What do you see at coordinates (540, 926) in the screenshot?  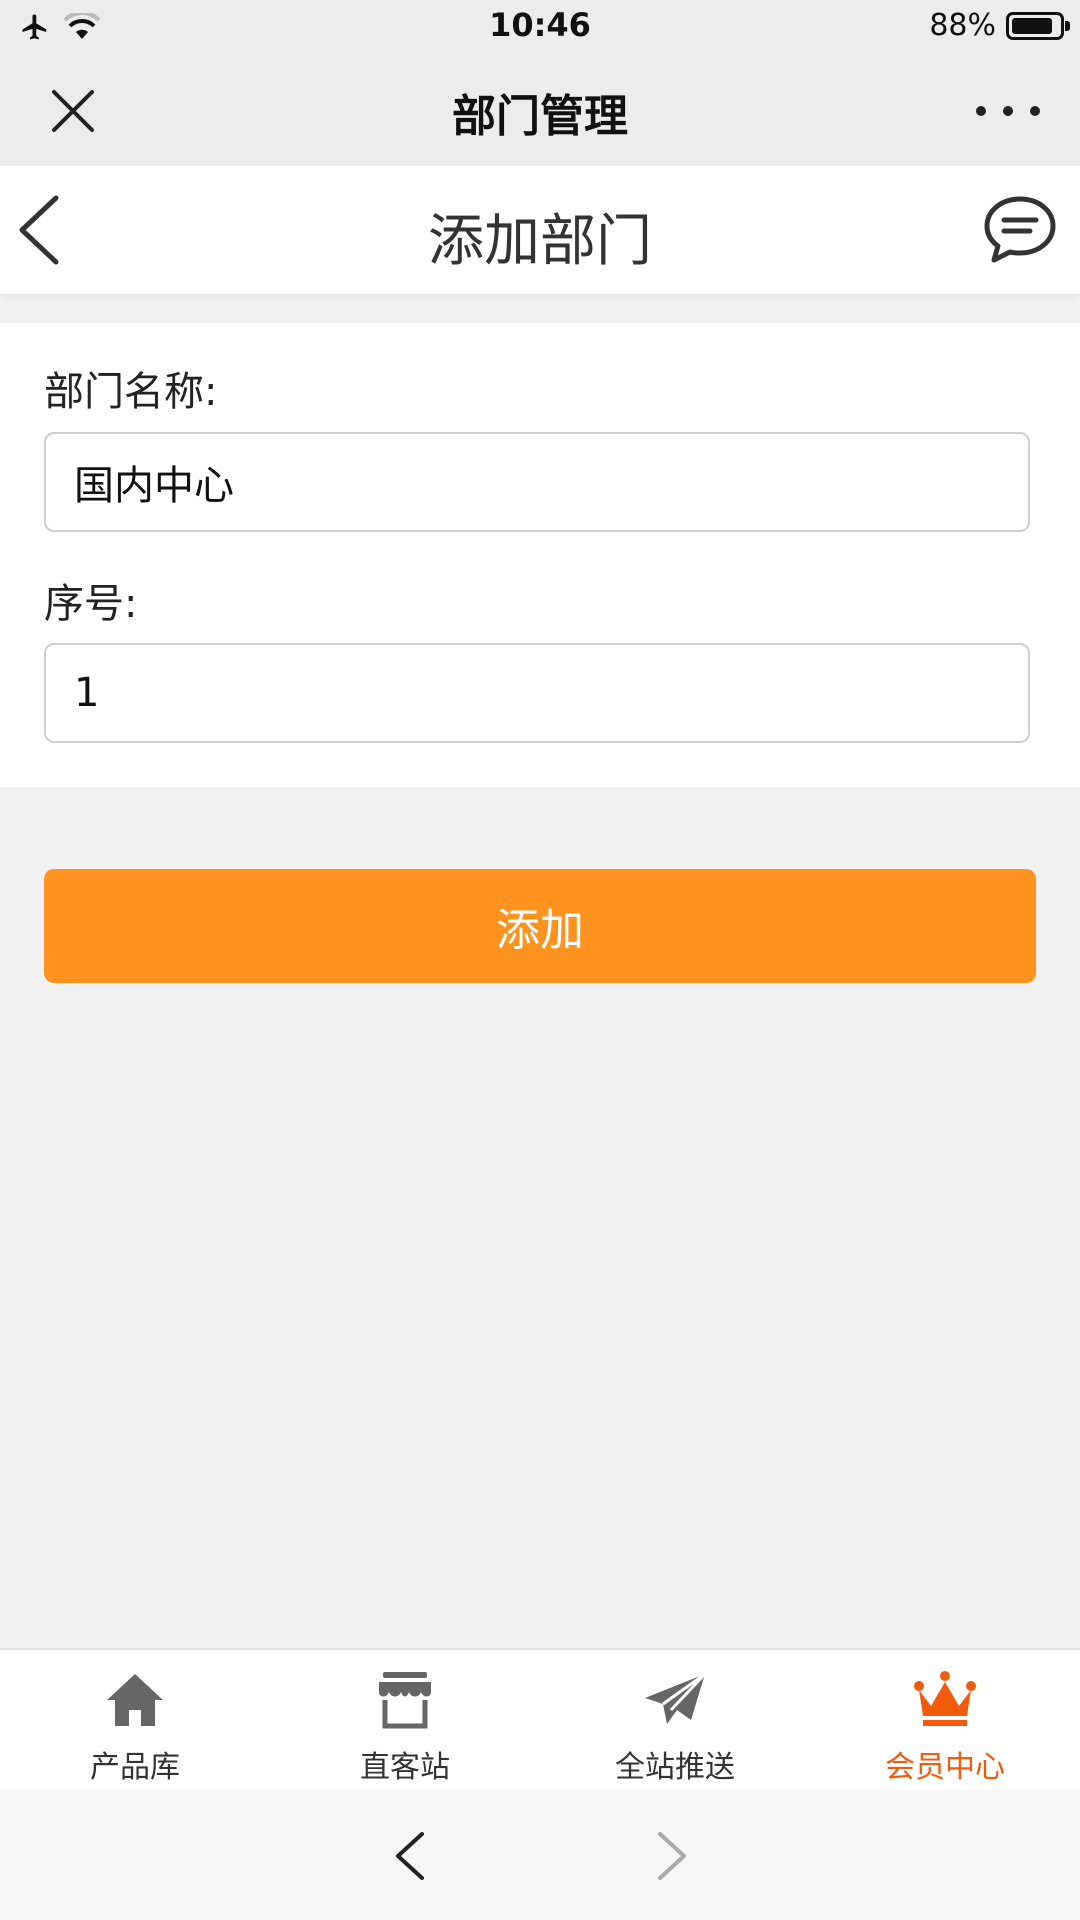 I see `add-button: 添加` at bounding box center [540, 926].